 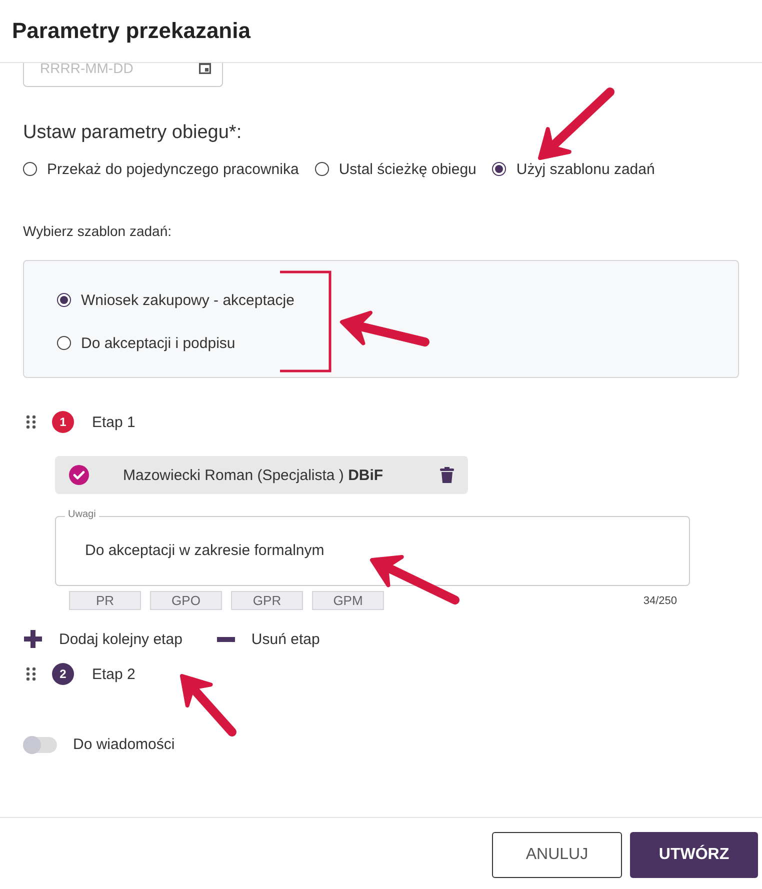 I want to click on remove-stage-button: Usuń etap, so click(x=268, y=639).